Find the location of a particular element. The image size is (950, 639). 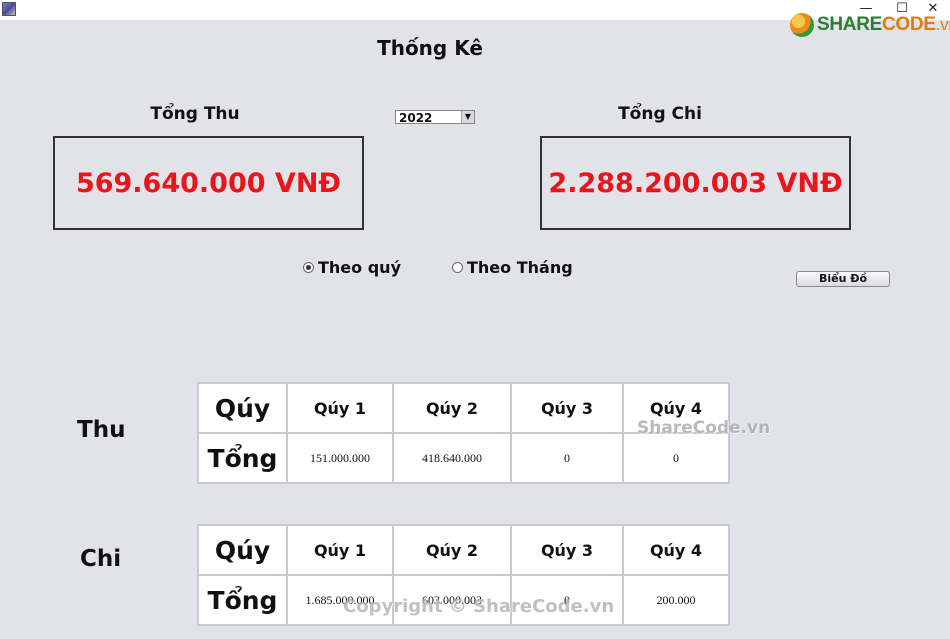

radio-by-month: Theo Tháng is located at coordinates (512, 267).